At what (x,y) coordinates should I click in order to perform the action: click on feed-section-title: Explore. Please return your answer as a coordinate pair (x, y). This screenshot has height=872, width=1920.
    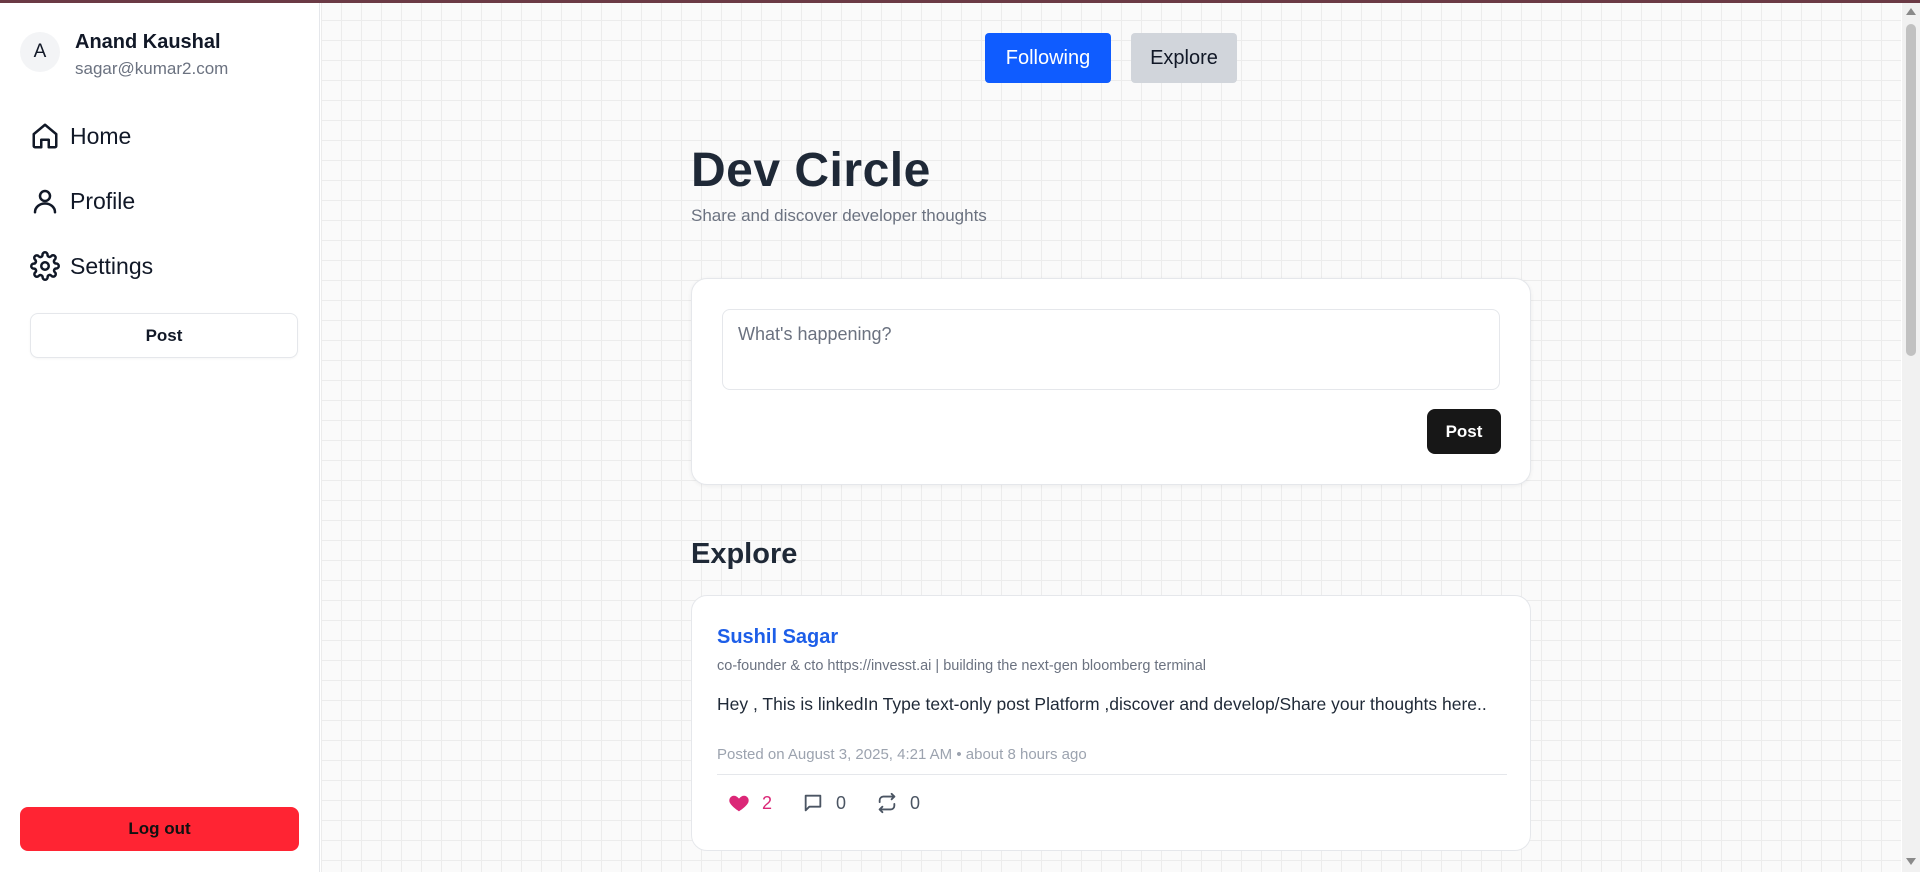
    Looking at the image, I should click on (744, 554).